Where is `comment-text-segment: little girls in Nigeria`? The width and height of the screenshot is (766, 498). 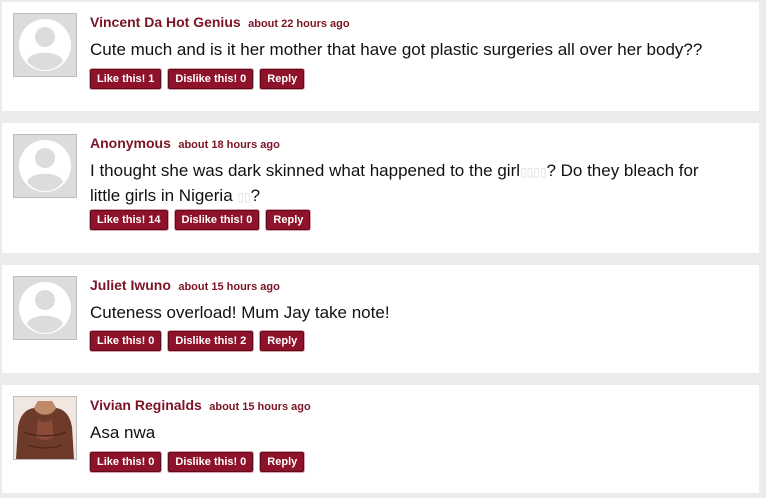
comment-text-segment: little girls in Nigeria is located at coordinates (161, 195).